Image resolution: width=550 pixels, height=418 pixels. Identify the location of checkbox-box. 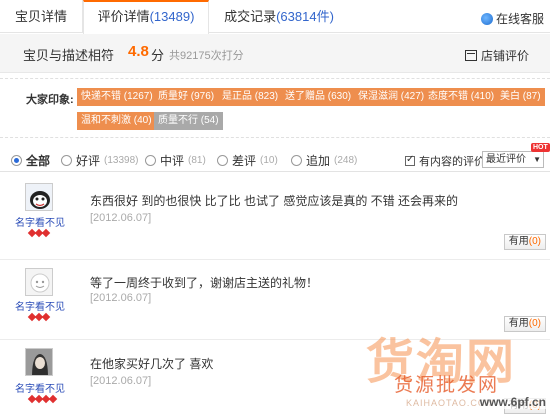
(410, 160).